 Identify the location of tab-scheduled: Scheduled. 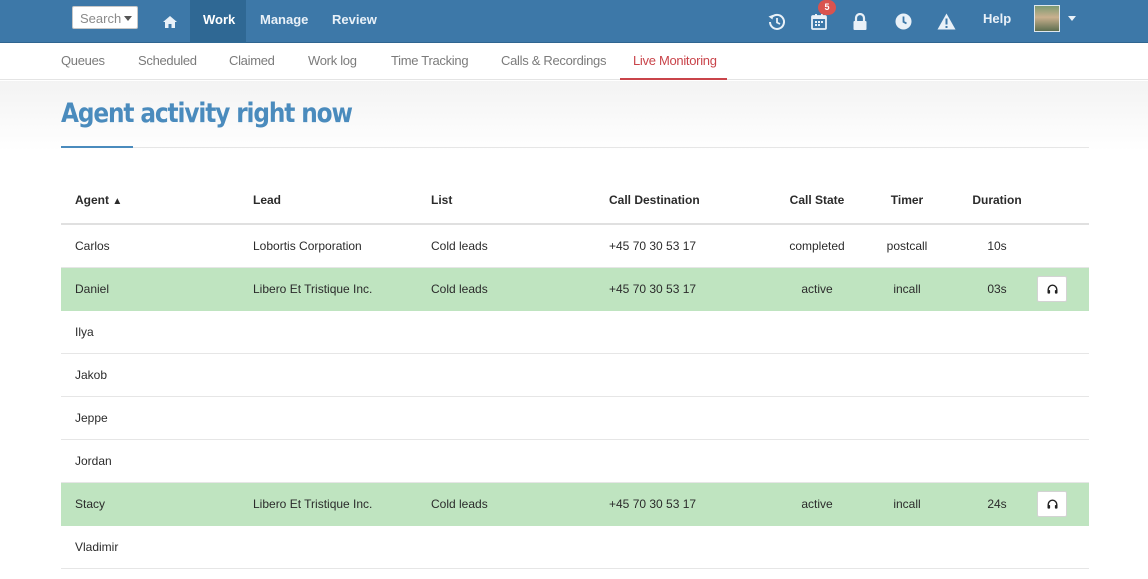
(167, 61).